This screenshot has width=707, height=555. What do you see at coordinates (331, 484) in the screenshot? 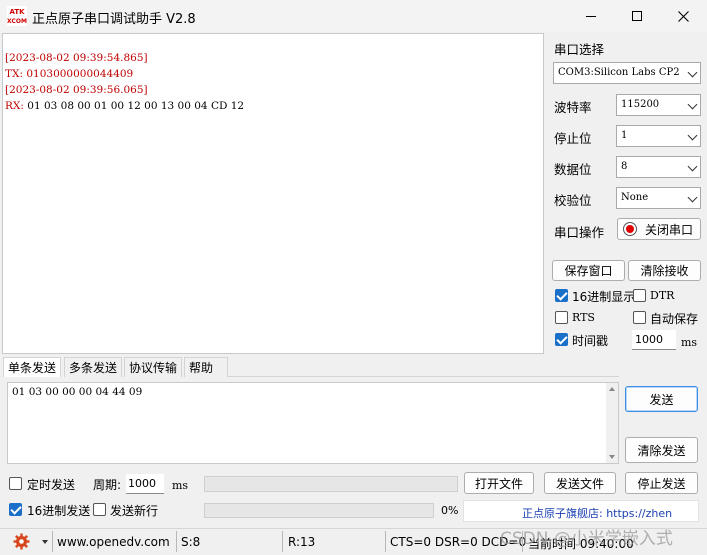
I see `send-progress-track` at bounding box center [331, 484].